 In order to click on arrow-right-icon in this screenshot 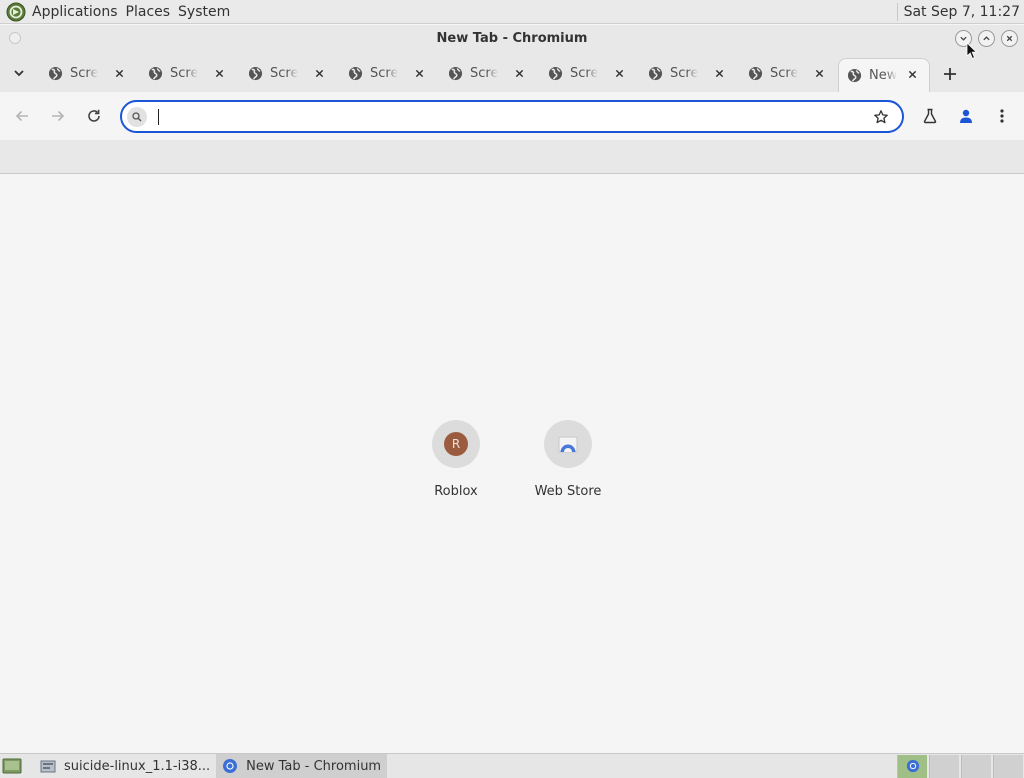, I will do `click(58, 116)`.